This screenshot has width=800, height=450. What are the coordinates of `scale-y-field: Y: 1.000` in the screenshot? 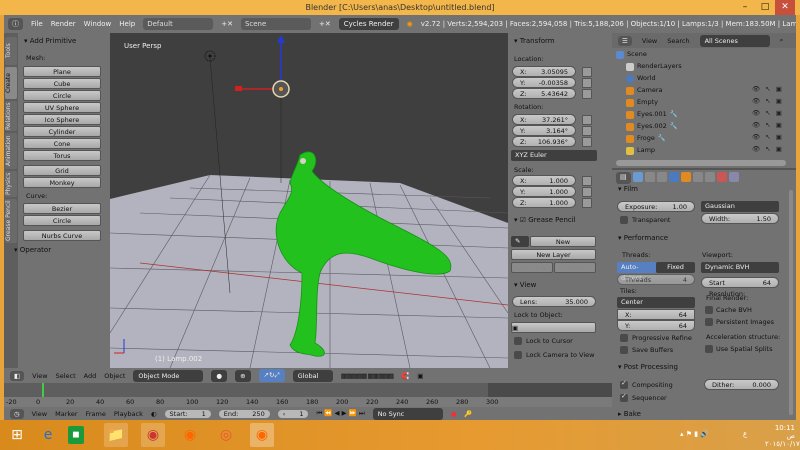 It's located at (544, 191).